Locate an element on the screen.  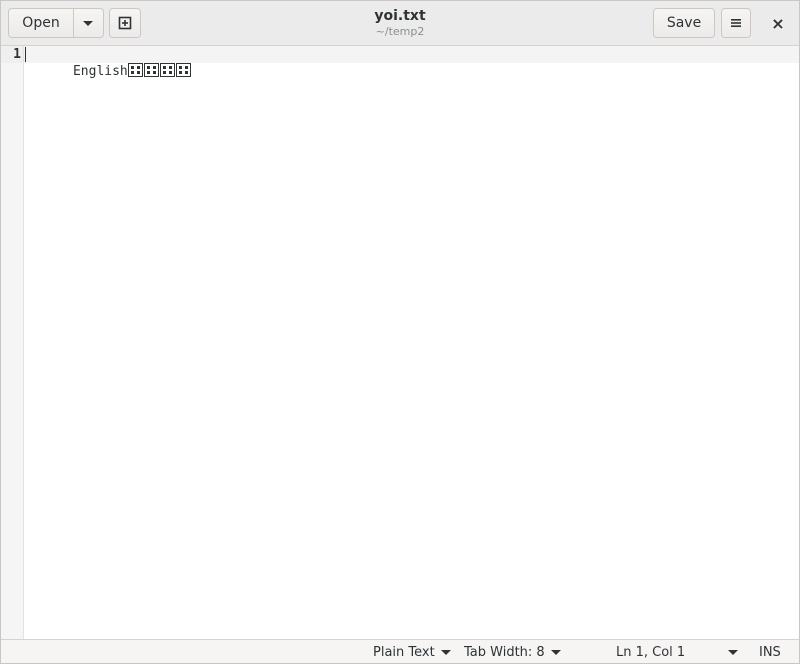
open-button: Open is located at coordinates (41, 23).